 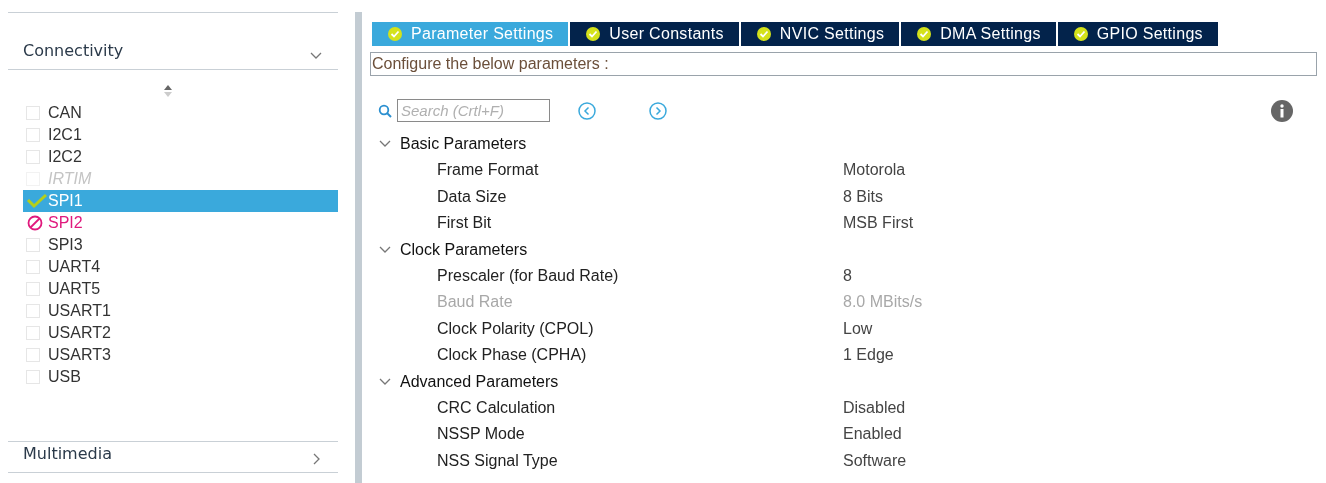 What do you see at coordinates (868, 355) in the screenshot?
I see `parameter-value: 1 Edge` at bounding box center [868, 355].